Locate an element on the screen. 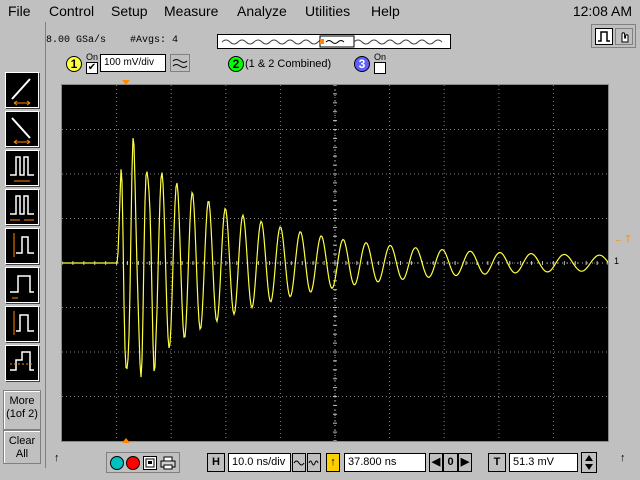 The width and height of the screenshot is (640, 480). trigger-level-marker: ← T is located at coordinates (622, 239).